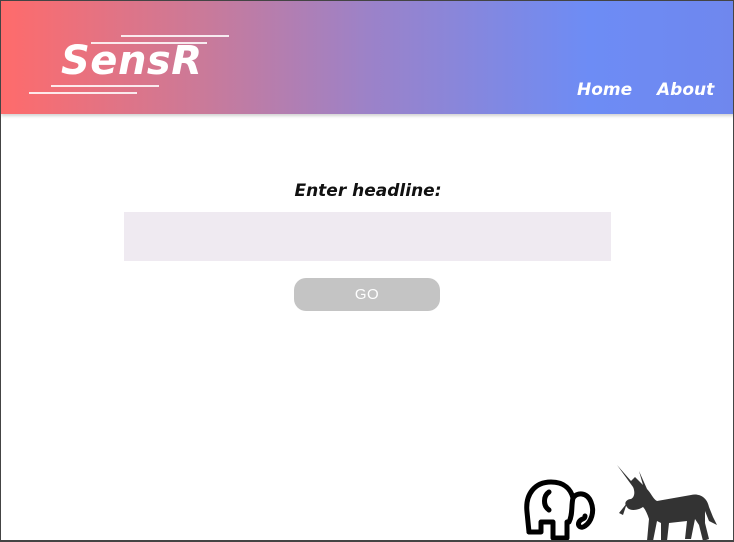 The height and width of the screenshot is (542, 734). I want to click on nav-about-link: About, so click(685, 90).